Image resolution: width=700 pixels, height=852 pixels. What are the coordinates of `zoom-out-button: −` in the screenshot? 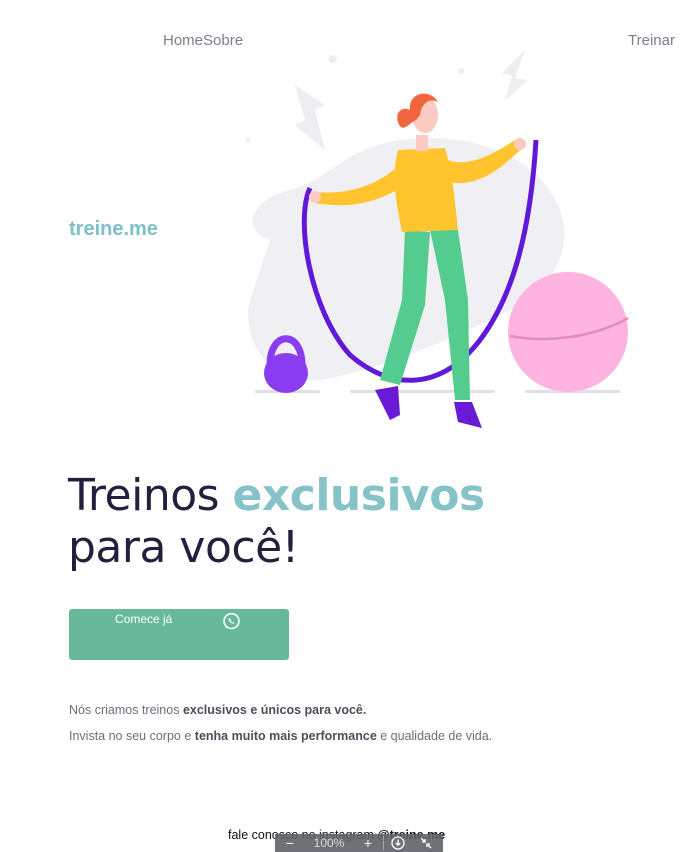 It's located at (290, 843).